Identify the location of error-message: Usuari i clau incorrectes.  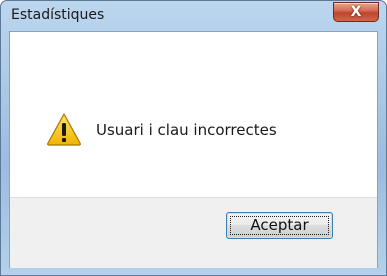
(186, 130).